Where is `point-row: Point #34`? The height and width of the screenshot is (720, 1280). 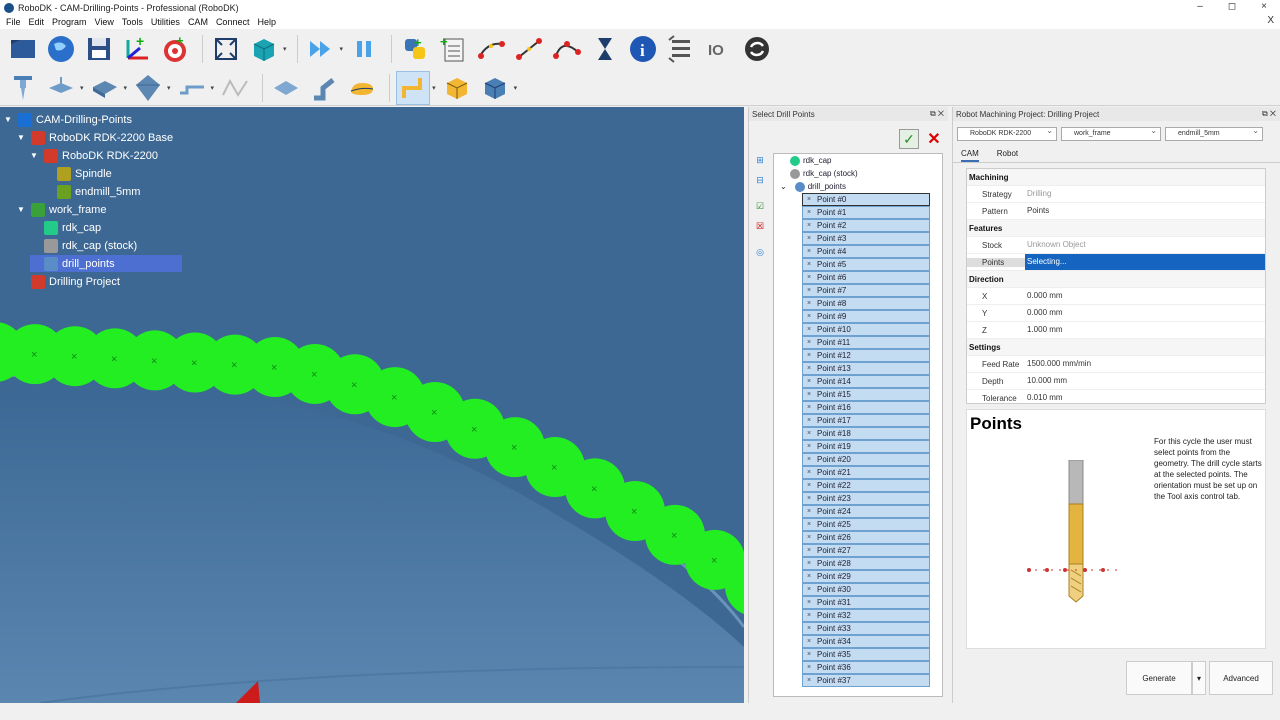
point-row: Point #34 is located at coordinates (866, 641).